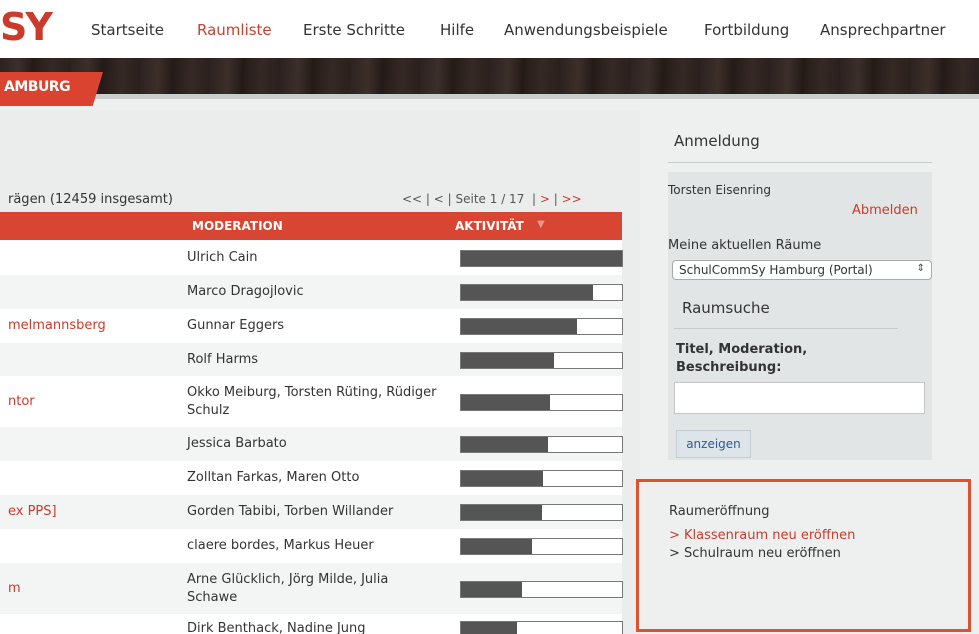 The height and width of the screenshot is (634, 979). Describe the element at coordinates (586, 30) in the screenshot. I see `nav-anwendungsbeispiele: Anwendungsbeispiele` at that location.